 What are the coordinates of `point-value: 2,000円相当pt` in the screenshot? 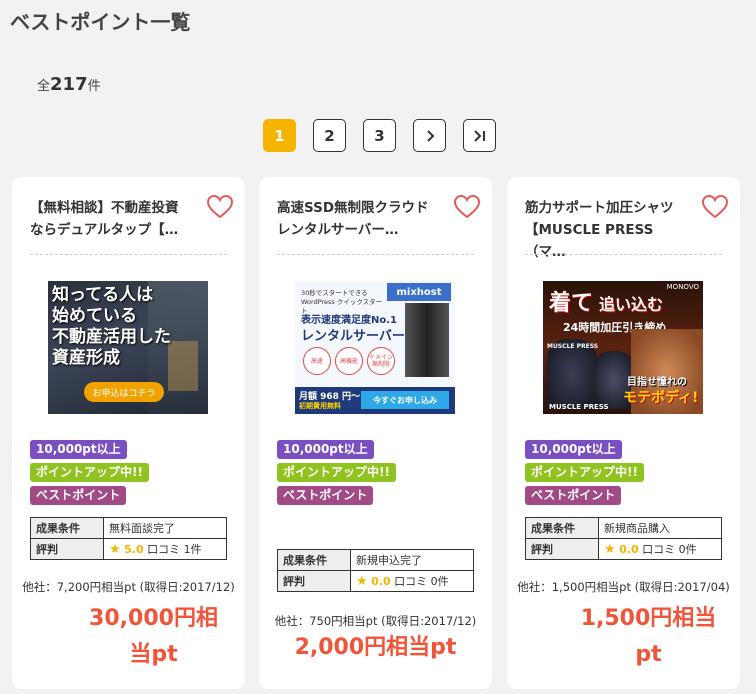 It's located at (375, 647).